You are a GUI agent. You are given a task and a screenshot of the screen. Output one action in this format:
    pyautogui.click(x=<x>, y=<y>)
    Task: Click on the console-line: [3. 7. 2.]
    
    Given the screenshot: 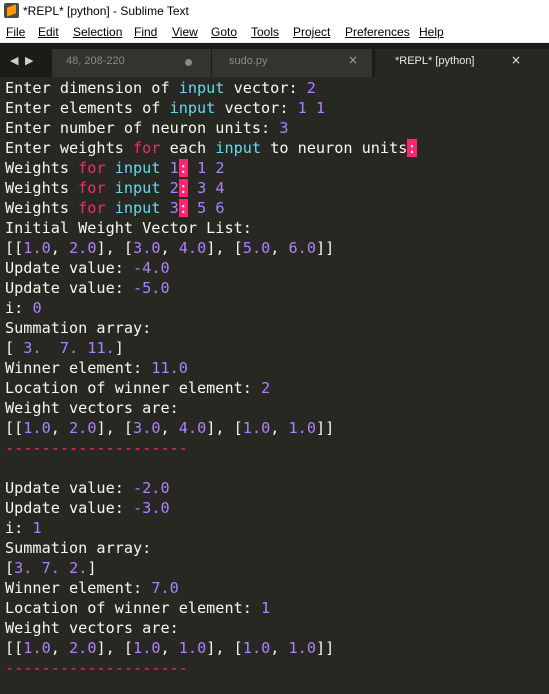 What is the action you would take?
    pyautogui.click(x=51, y=568)
    